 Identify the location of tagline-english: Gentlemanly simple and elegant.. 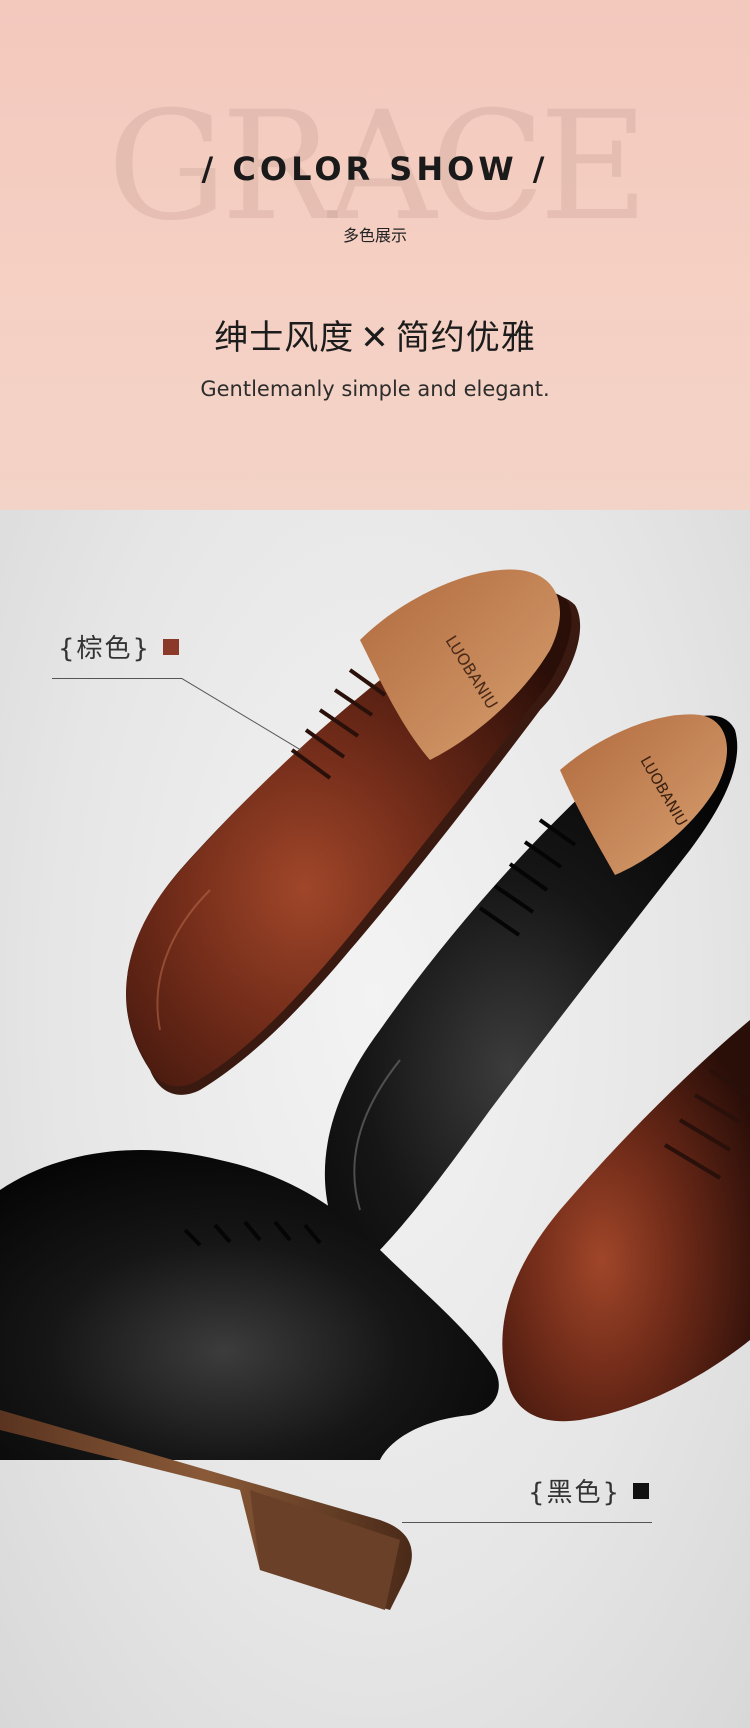
(375, 389).